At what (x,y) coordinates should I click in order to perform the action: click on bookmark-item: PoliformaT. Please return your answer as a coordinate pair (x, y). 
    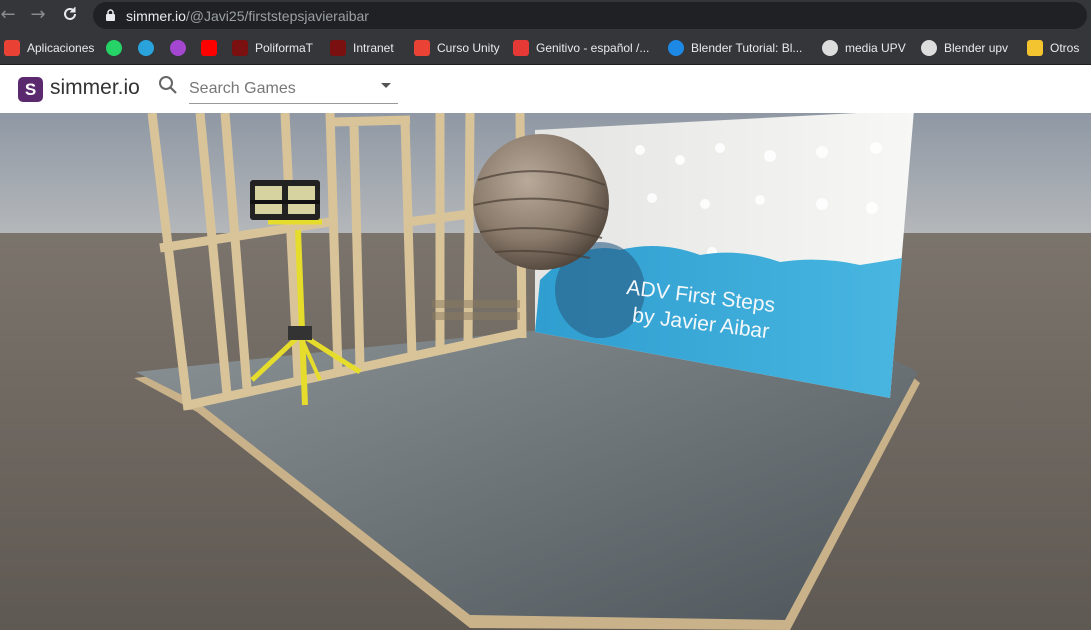
    Looking at the image, I should click on (272, 48).